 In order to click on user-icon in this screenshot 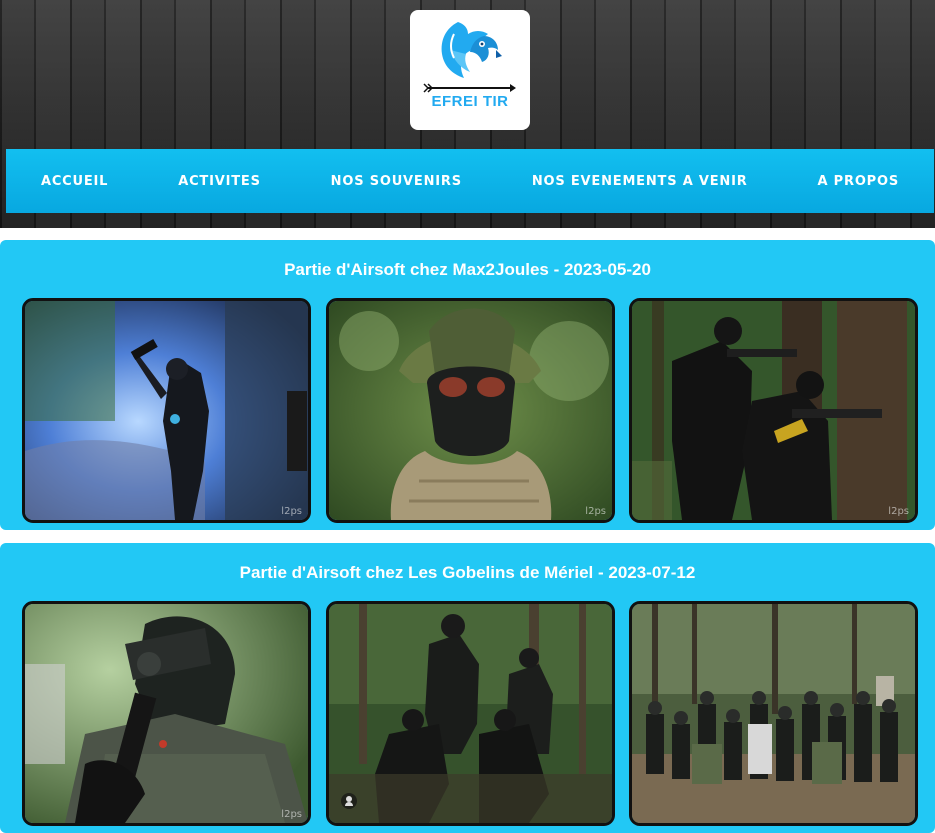, I will do `click(349, 801)`.